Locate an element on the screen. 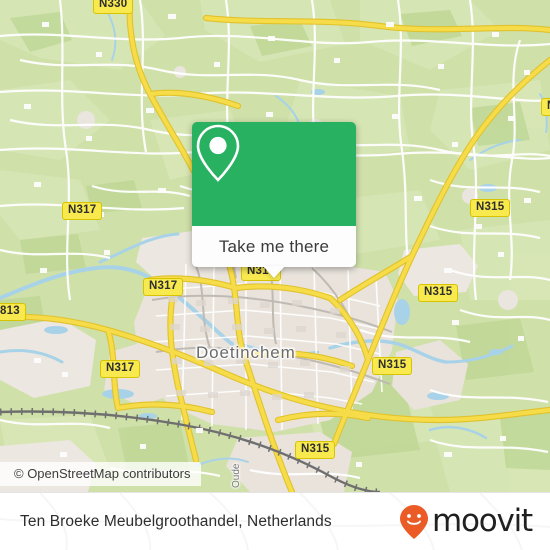 Image resolution: width=550 pixels, height=550 pixels. road-shield-n315-south: N315 is located at coordinates (315, 450).